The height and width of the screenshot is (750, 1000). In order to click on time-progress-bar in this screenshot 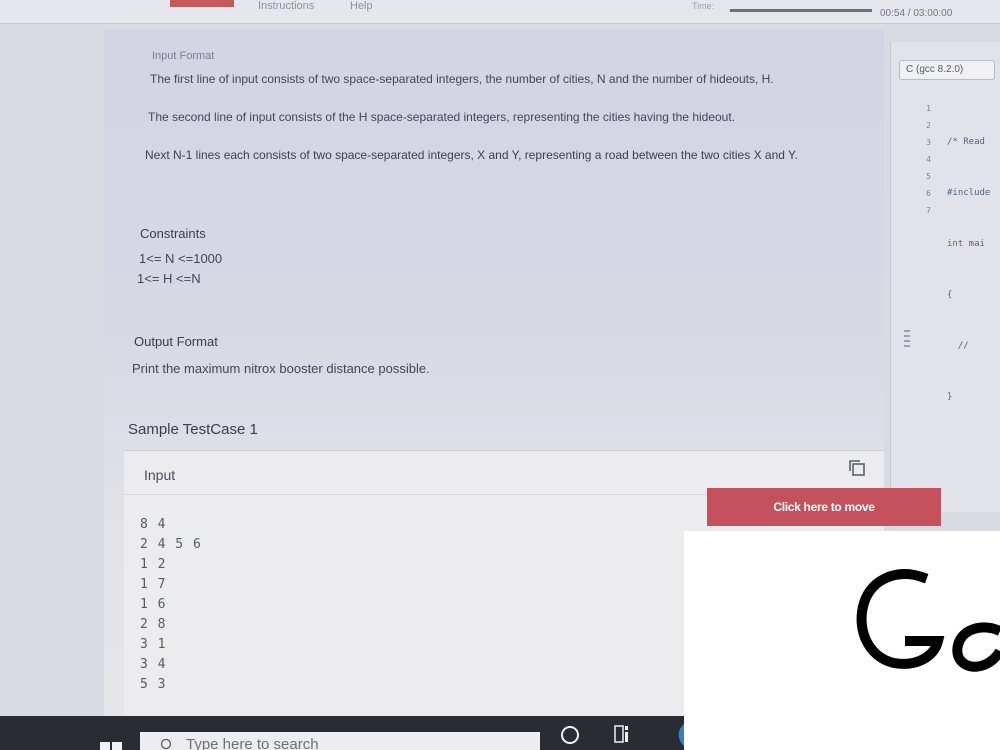, I will do `click(801, 10)`.